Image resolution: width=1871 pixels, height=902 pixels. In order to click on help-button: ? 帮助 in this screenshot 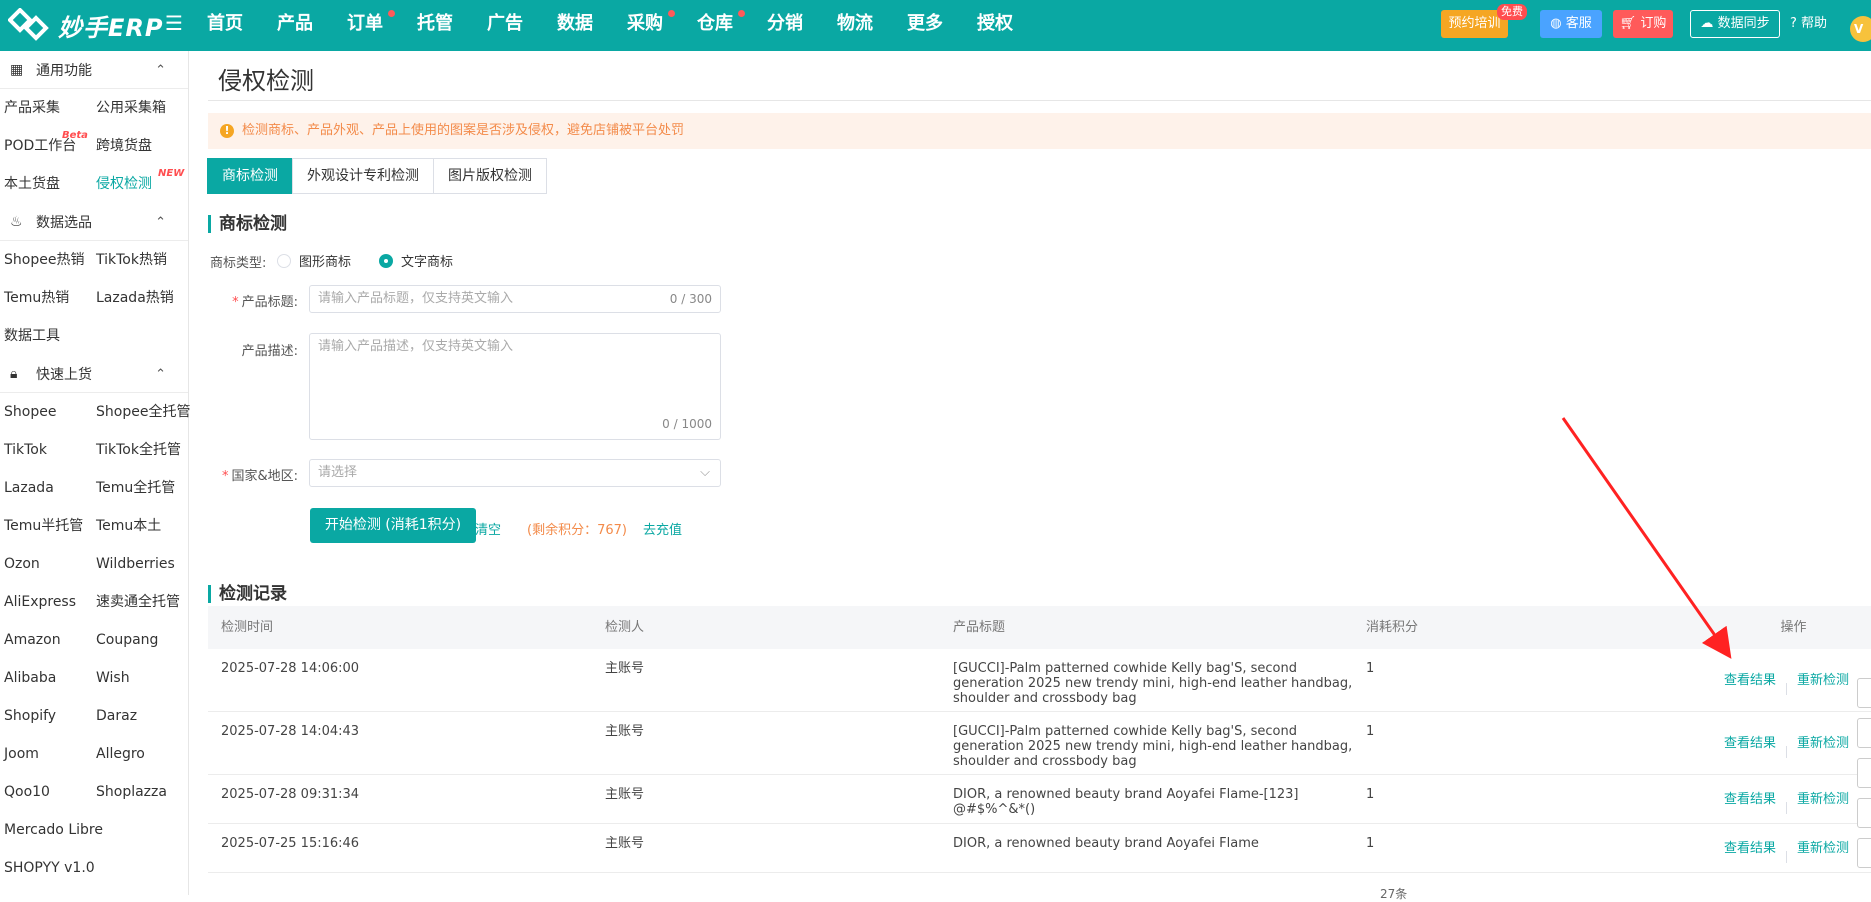, I will do `click(1820, 24)`.